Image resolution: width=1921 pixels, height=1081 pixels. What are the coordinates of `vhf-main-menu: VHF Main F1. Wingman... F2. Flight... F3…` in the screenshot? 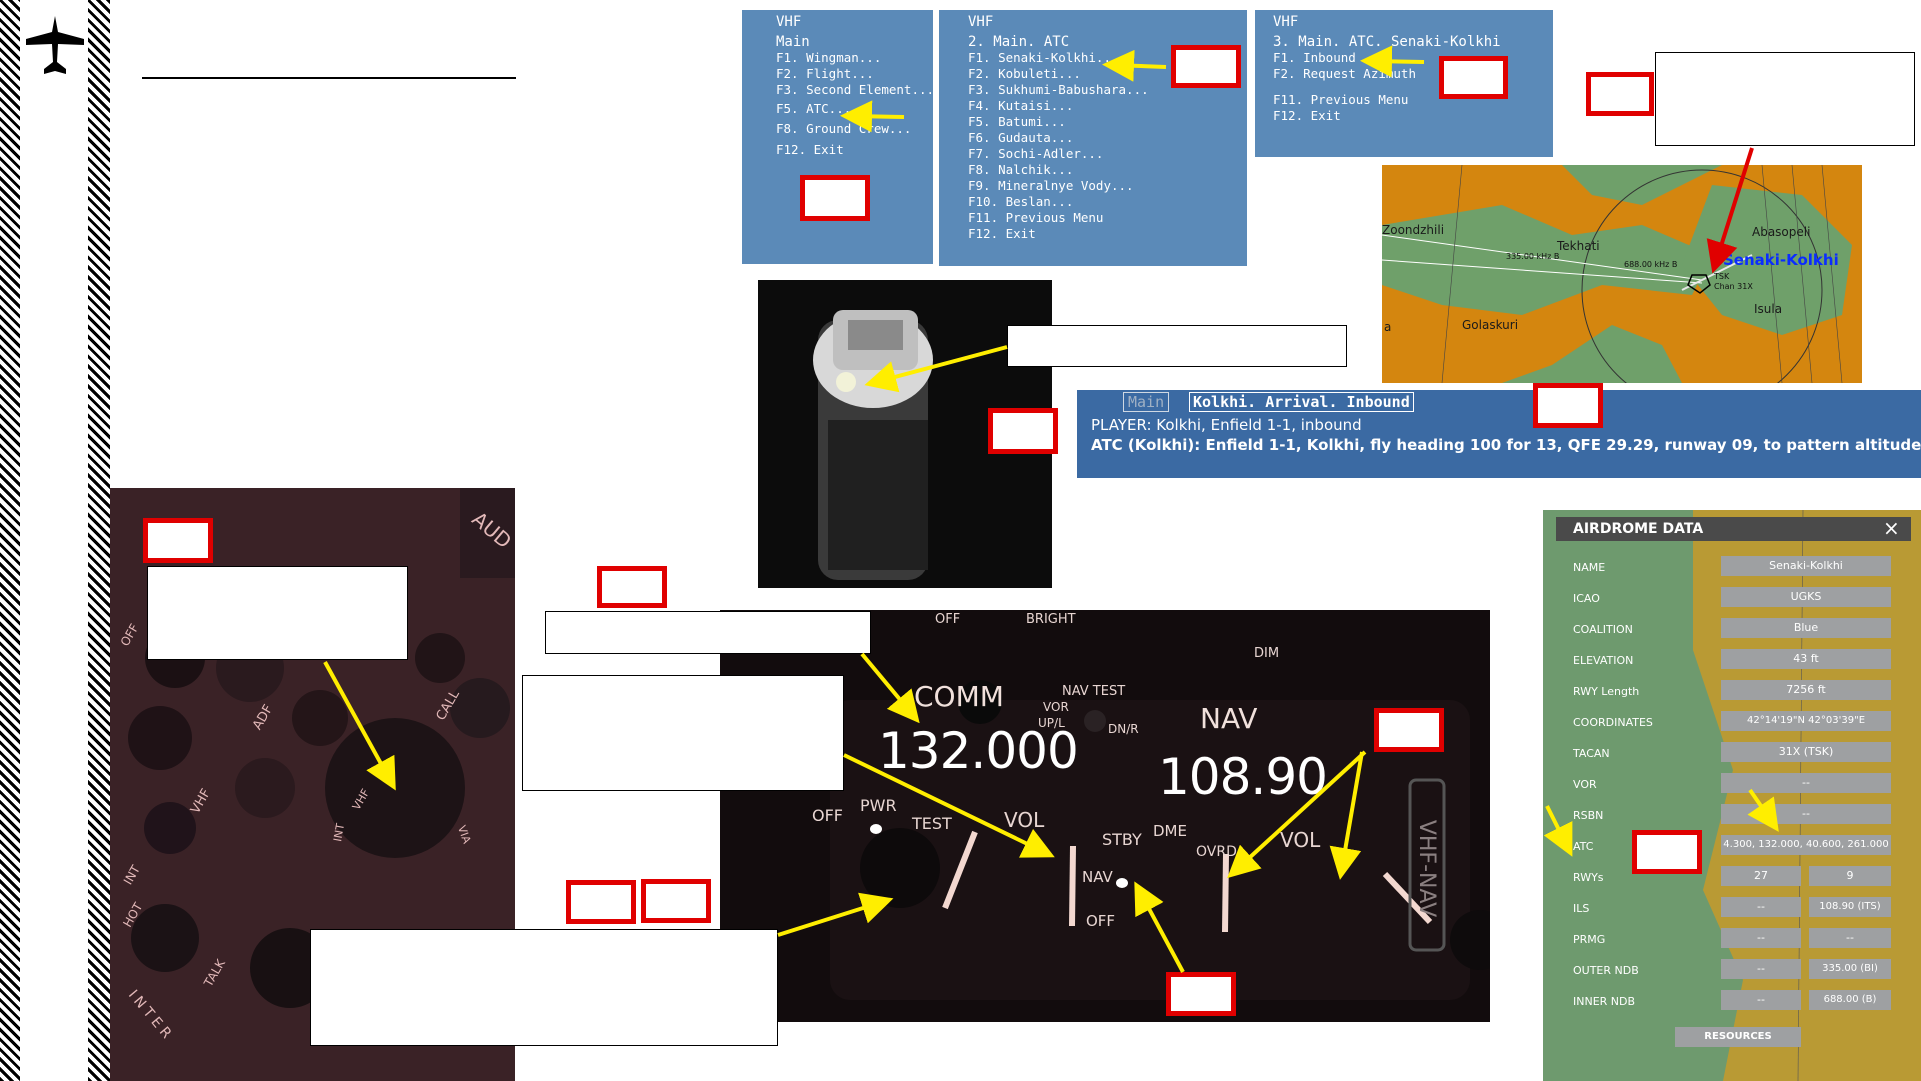 It's located at (838, 137).